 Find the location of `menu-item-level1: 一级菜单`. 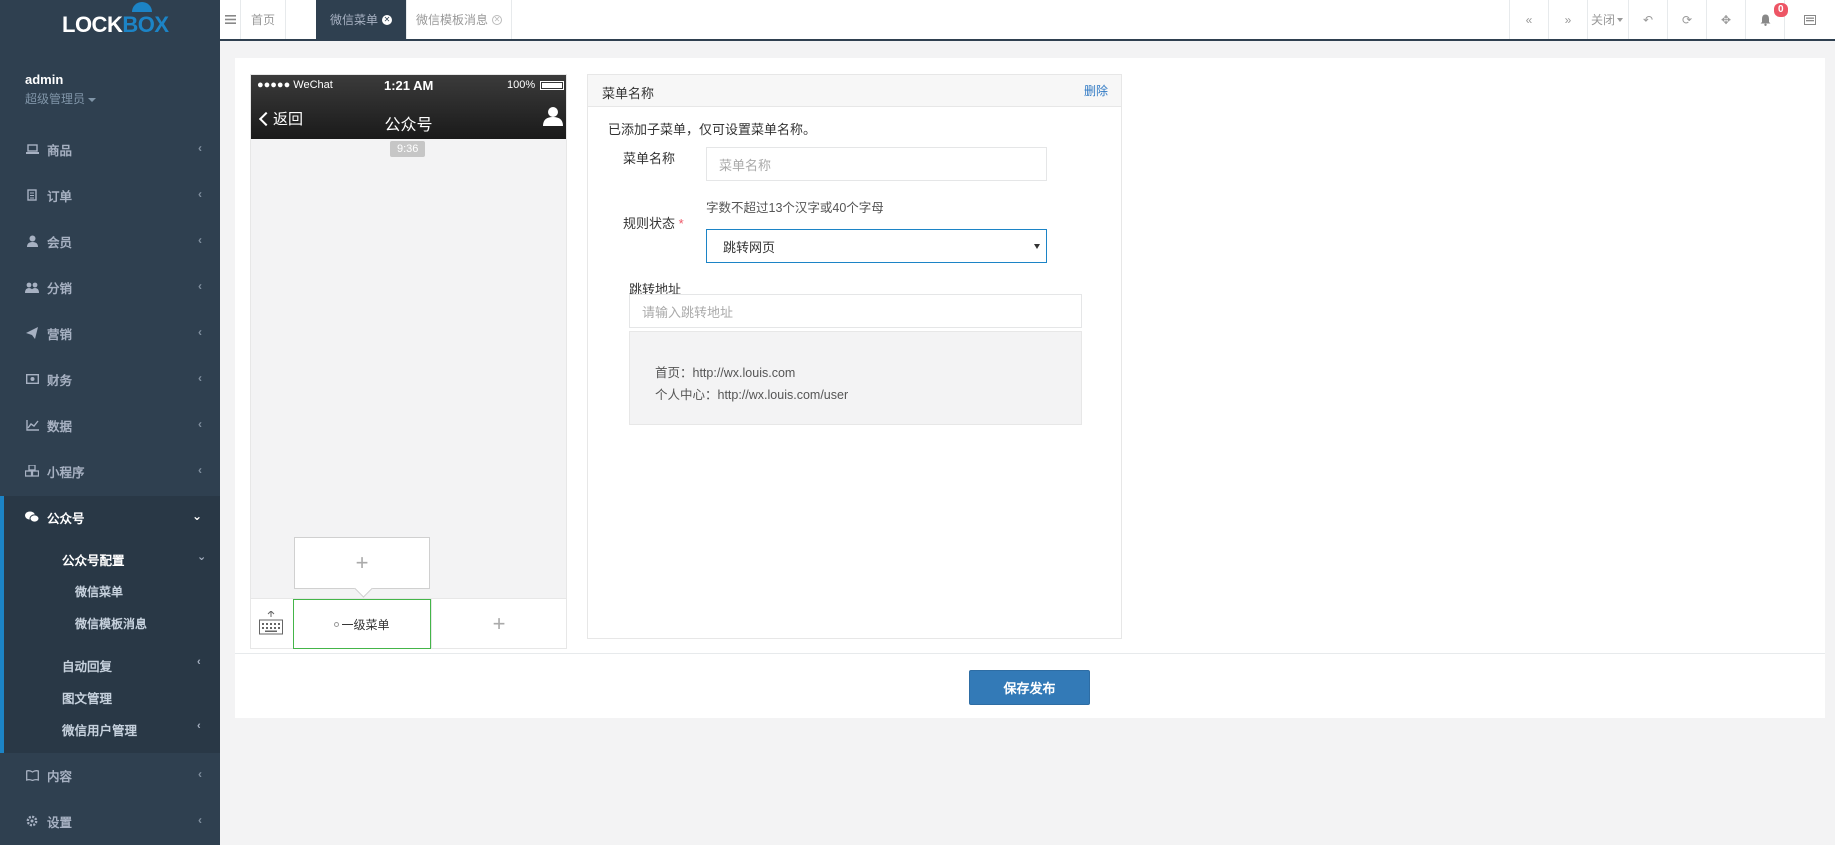

menu-item-level1: 一级菜单 is located at coordinates (362, 624).